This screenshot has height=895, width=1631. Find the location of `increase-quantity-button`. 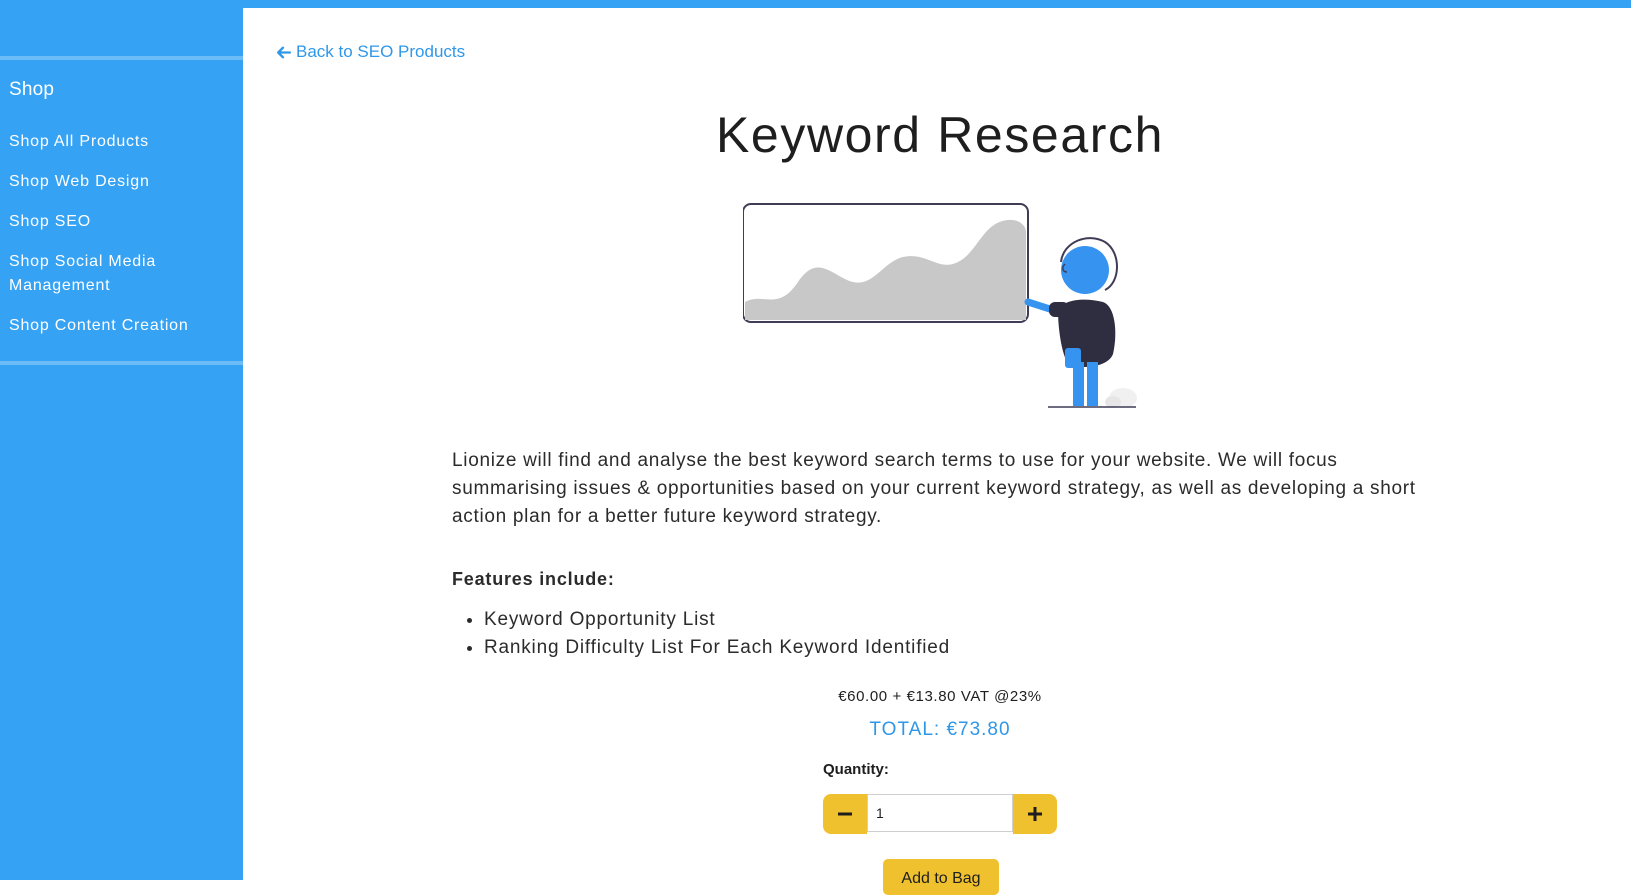

increase-quantity-button is located at coordinates (1035, 814).